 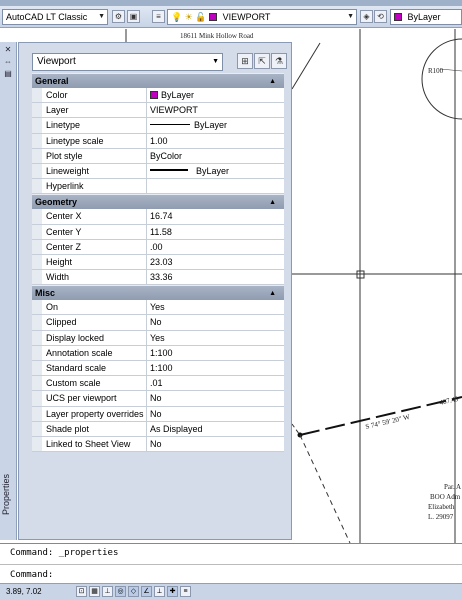 I want to click on property-value: 1.00, so click(x=215, y=141).